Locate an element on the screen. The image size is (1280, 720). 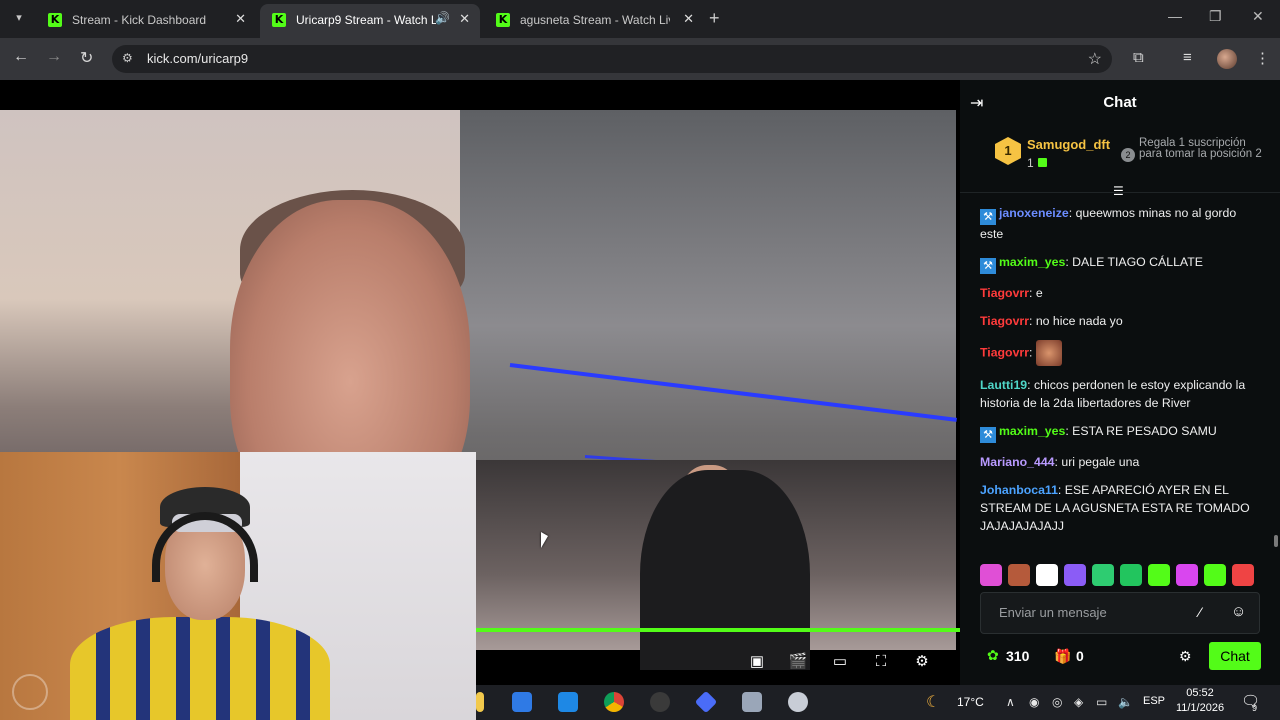
outlook-icon is located at coordinates (568, 702).